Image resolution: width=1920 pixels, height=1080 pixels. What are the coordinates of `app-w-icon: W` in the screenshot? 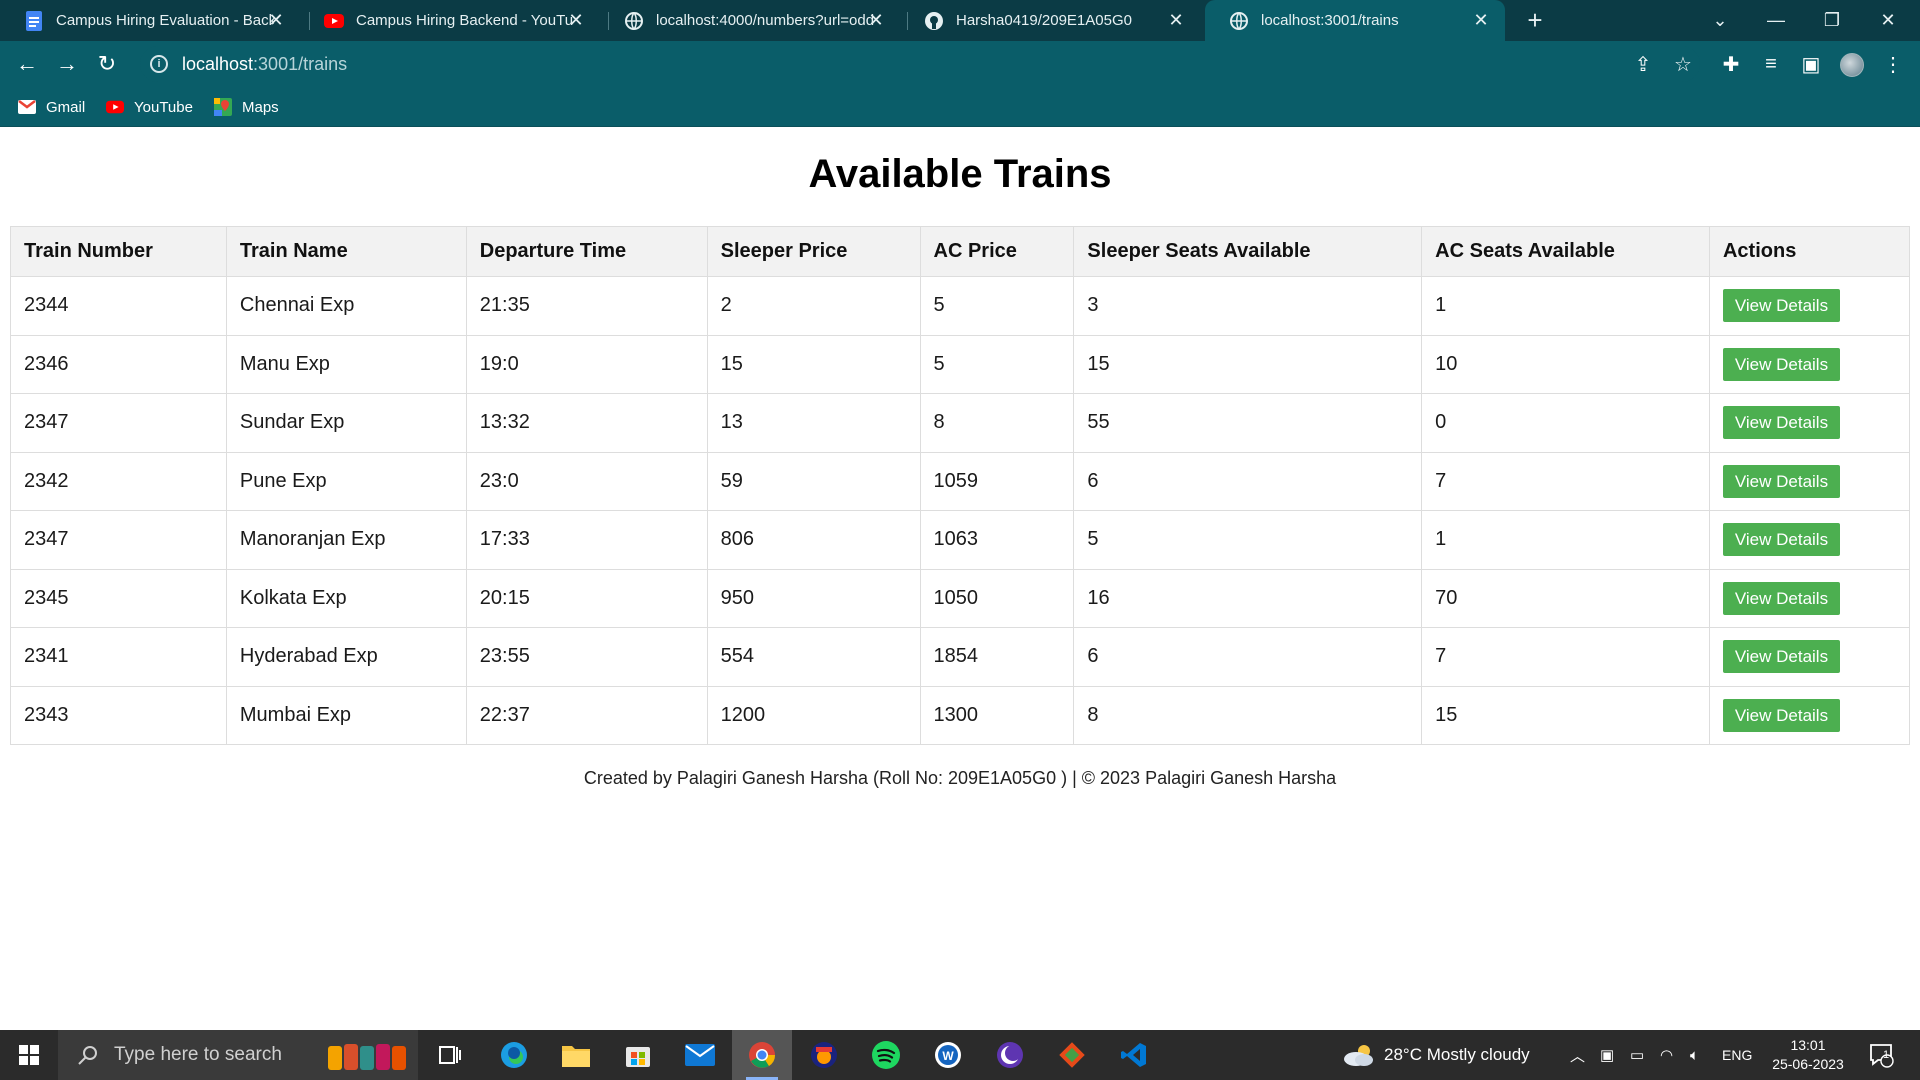 It's located at (948, 1055).